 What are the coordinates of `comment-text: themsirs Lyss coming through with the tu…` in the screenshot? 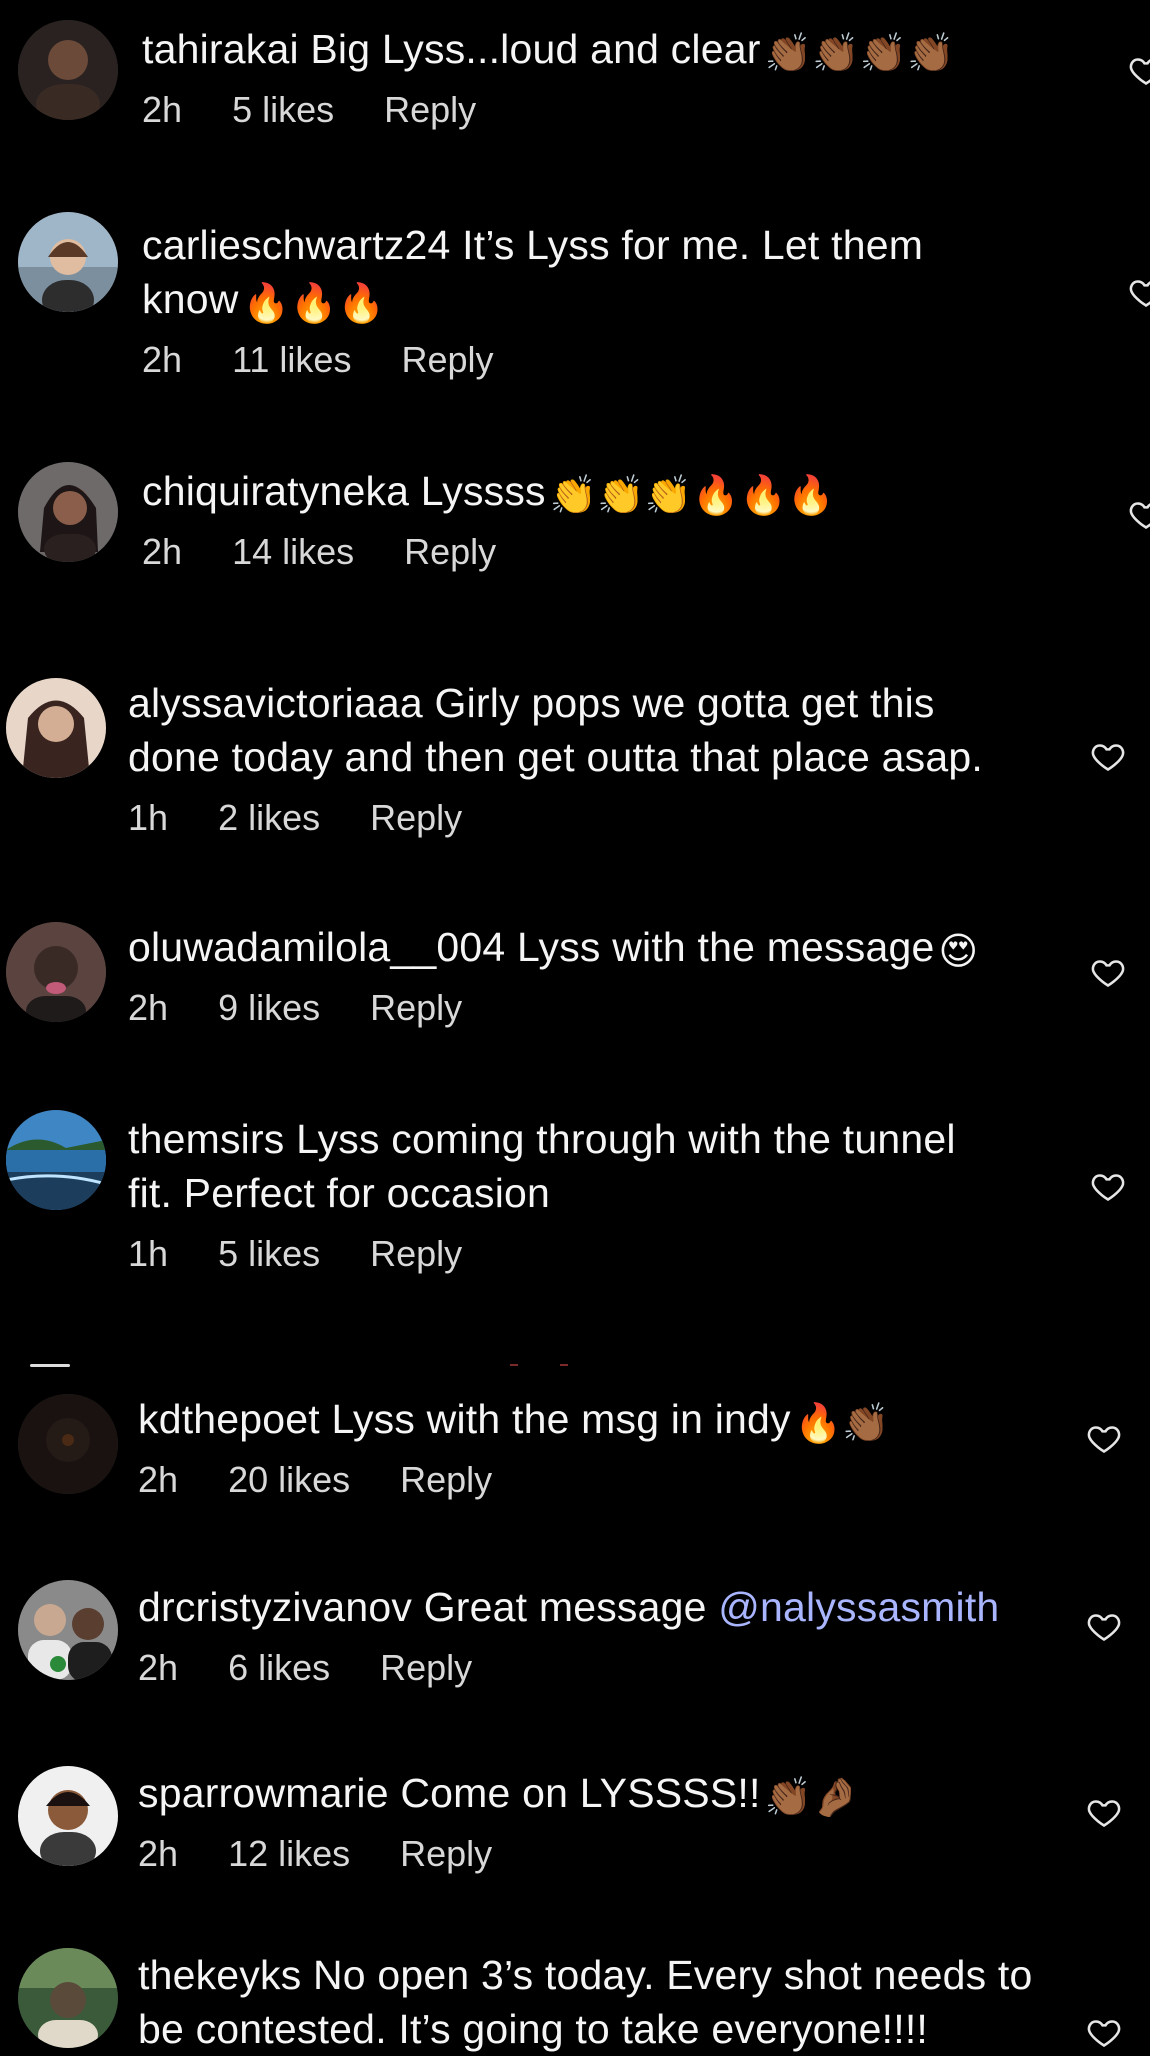 It's located at (568, 1166).